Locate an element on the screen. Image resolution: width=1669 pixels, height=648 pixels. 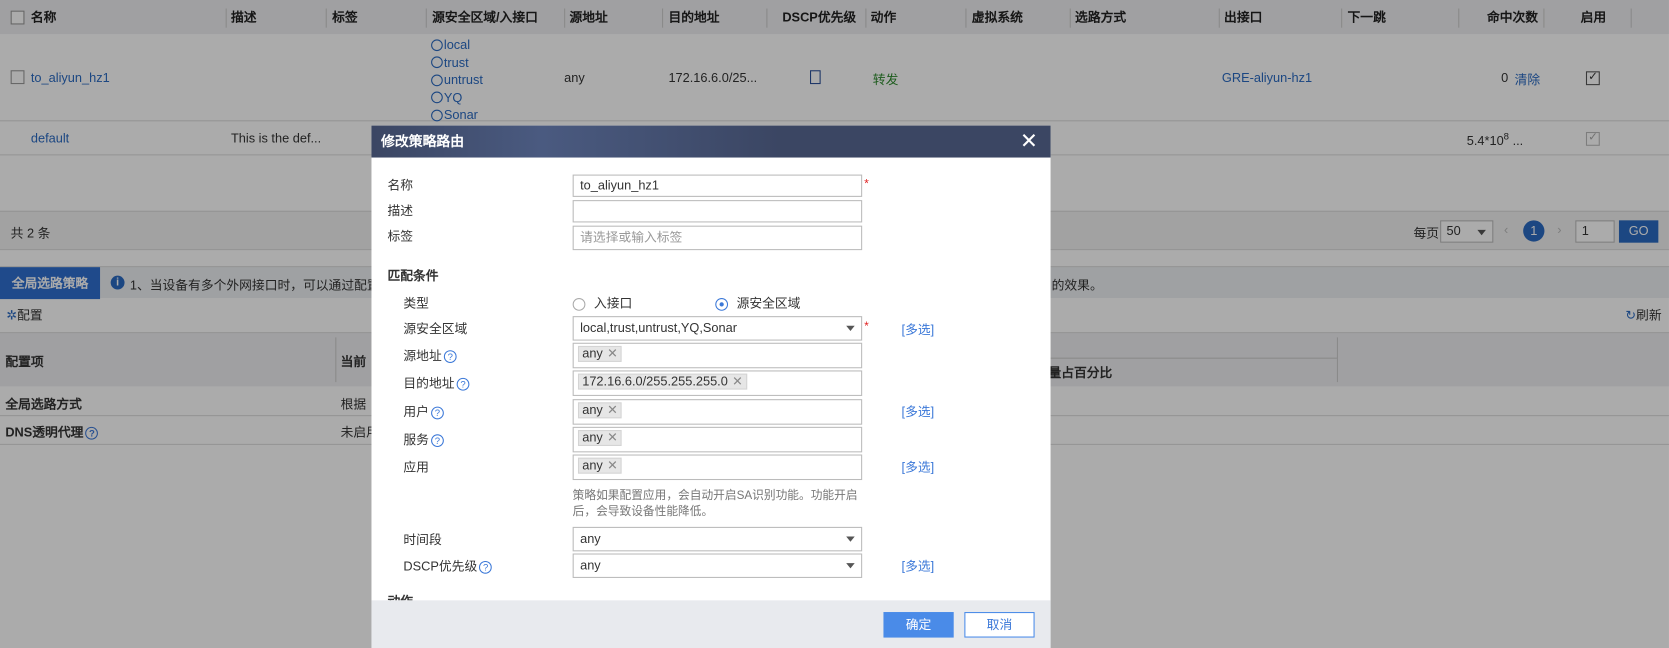
type-label: 类型 is located at coordinates (416, 303).